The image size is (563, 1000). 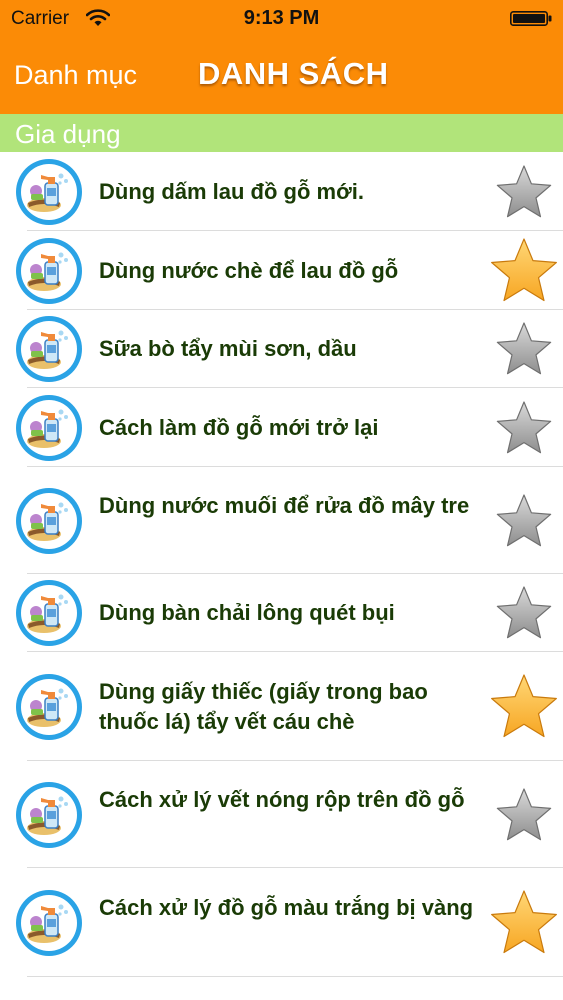 I want to click on section-title: Gia dụng, so click(x=68, y=134).